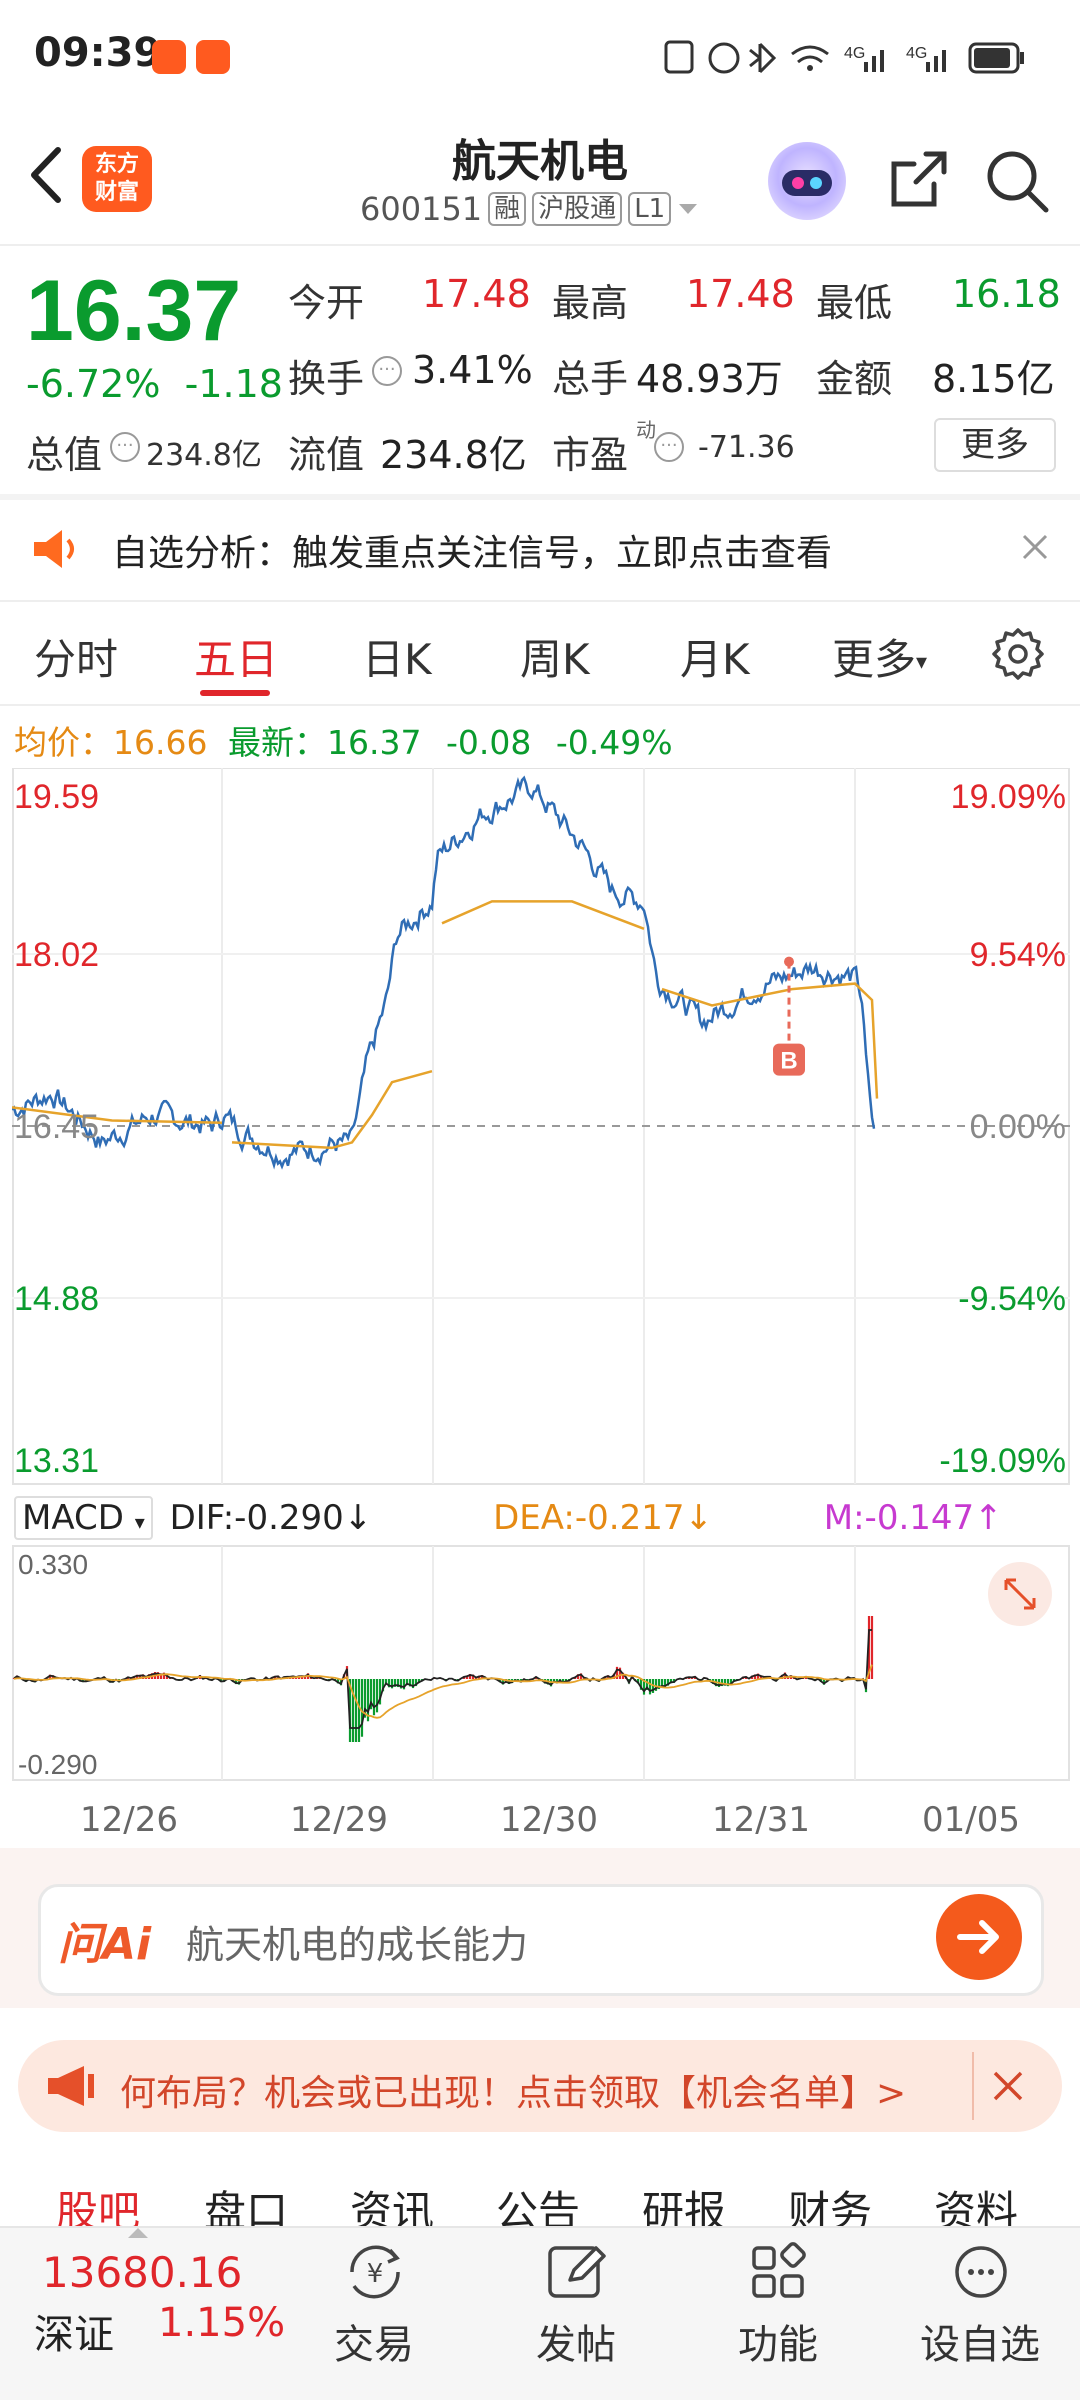 The width and height of the screenshot is (1080, 2400). What do you see at coordinates (56, 797) in the screenshot?
I see `y-tick-left: 19.59` at bounding box center [56, 797].